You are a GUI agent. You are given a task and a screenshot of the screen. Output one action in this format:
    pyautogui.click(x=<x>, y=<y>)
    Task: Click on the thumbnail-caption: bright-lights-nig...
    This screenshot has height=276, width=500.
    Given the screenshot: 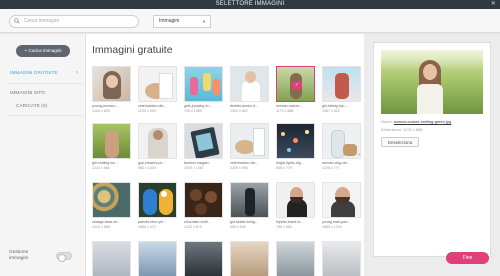 What is the action you would take?
    pyautogui.click(x=290, y=163)
    